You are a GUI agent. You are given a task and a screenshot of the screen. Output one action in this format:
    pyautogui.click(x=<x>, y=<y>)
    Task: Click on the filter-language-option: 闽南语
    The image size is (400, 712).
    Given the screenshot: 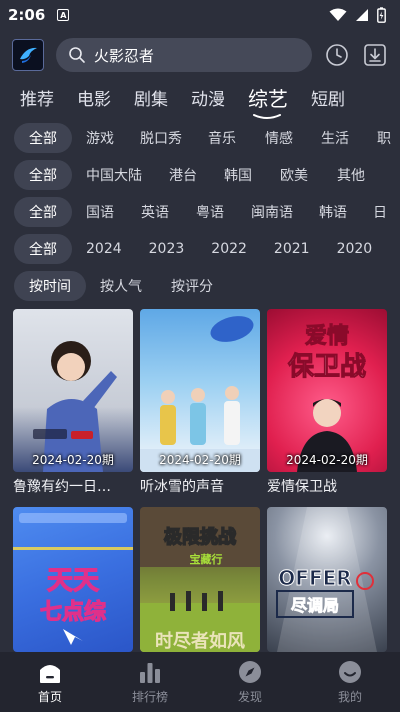 What is the action you would take?
    pyautogui.click(x=272, y=212)
    